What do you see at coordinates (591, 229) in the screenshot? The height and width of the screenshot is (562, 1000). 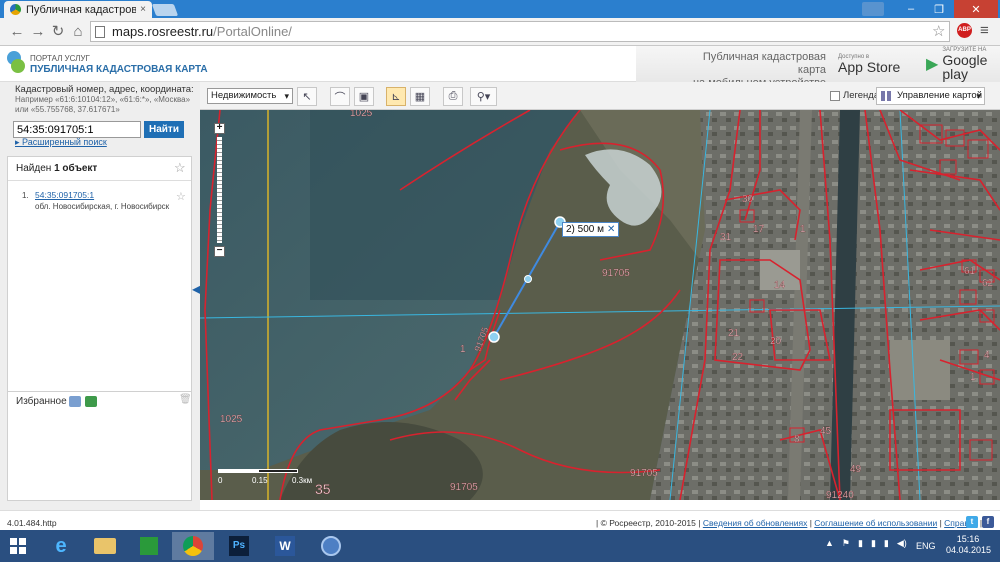 I see `distance-label: 2) 500 м ✕` at bounding box center [591, 229].